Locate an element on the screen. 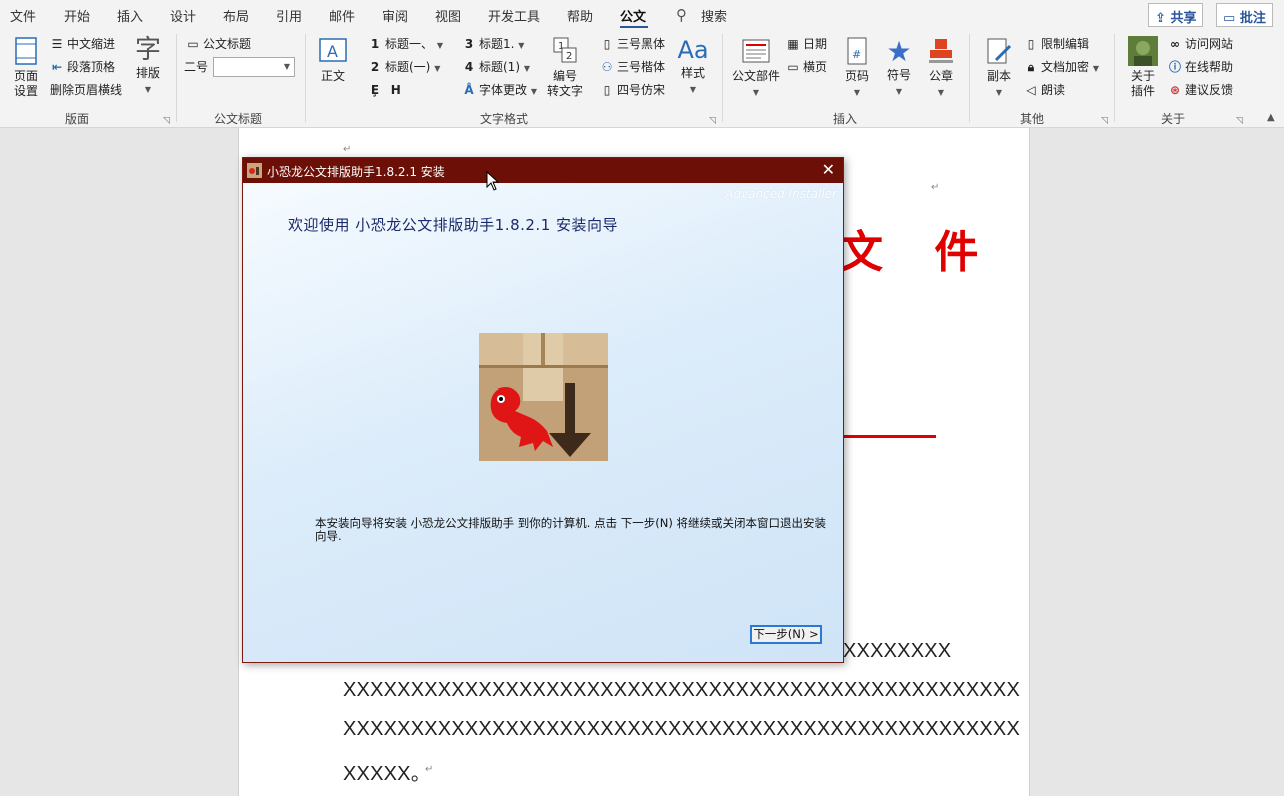 This screenshot has width=1284, height=796. tab-developer: 开发工具 is located at coordinates (514, 15).